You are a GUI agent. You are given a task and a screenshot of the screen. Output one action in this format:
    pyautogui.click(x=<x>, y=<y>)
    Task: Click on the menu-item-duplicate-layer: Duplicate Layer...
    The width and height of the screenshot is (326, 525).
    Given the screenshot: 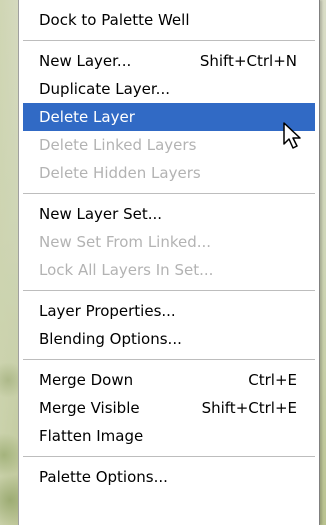 What is the action you would take?
    pyautogui.click(x=169, y=89)
    